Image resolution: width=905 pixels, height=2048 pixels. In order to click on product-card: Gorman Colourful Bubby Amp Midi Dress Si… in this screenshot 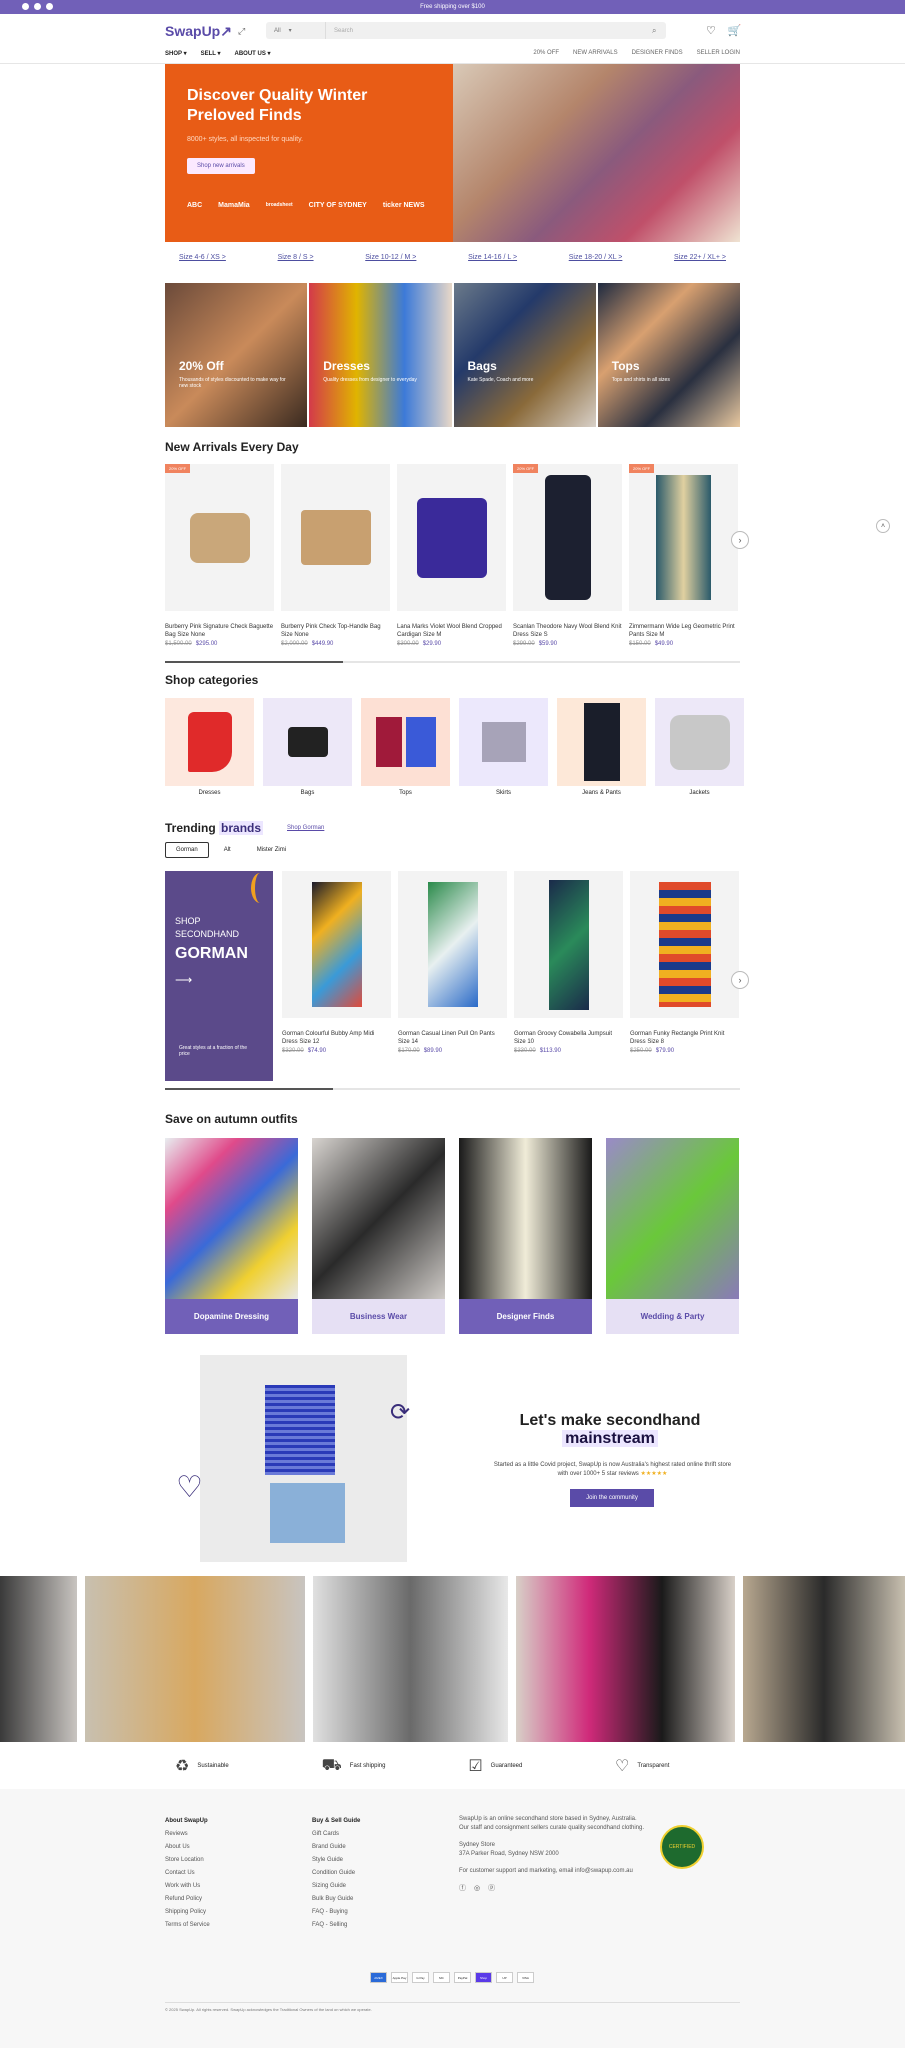, I will do `click(336, 962)`.